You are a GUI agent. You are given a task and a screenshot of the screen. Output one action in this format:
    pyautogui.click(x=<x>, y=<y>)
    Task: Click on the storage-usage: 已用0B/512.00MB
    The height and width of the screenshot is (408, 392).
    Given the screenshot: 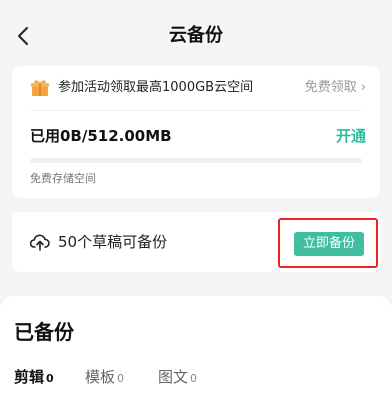 What is the action you would take?
    pyautogui.click(x=101, y=136)
    